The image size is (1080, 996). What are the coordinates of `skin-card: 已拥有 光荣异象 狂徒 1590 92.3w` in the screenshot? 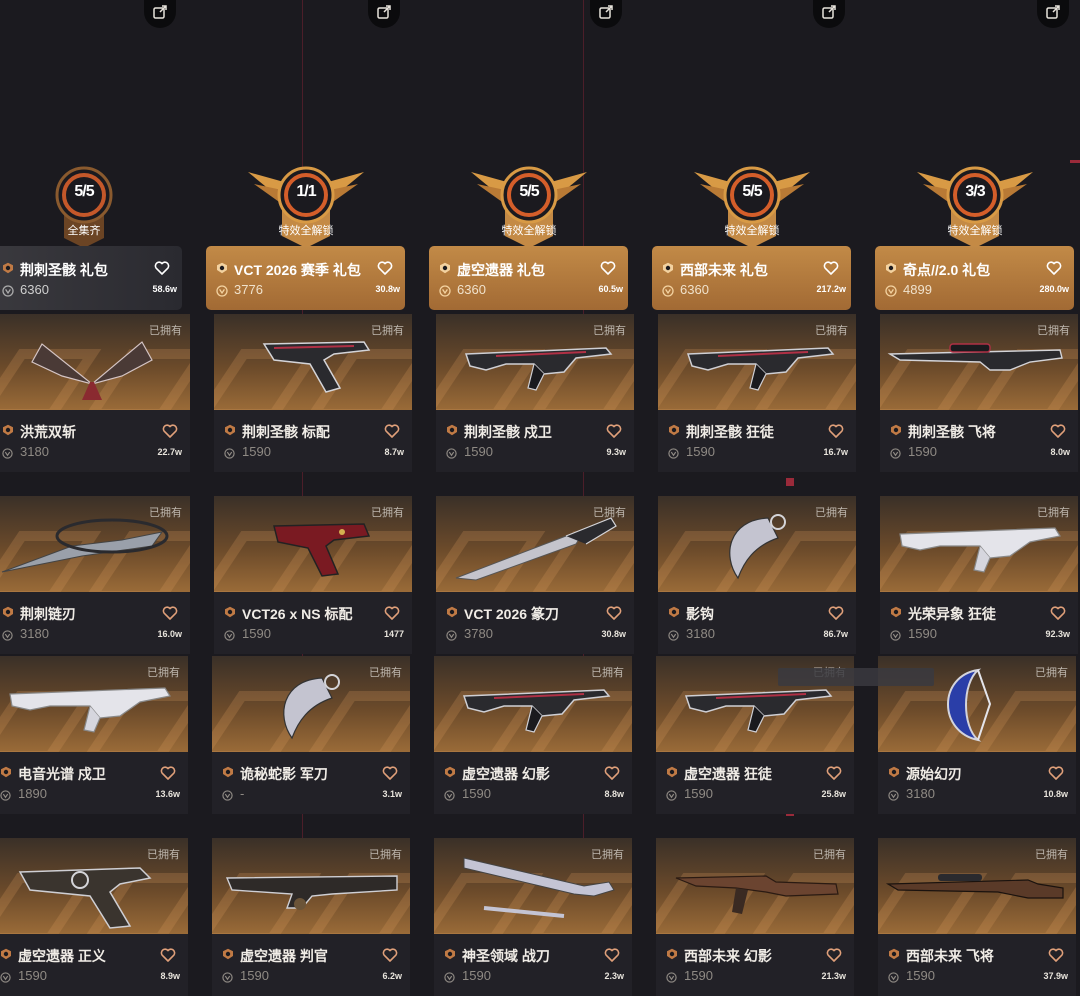 It's located at (979, 575).